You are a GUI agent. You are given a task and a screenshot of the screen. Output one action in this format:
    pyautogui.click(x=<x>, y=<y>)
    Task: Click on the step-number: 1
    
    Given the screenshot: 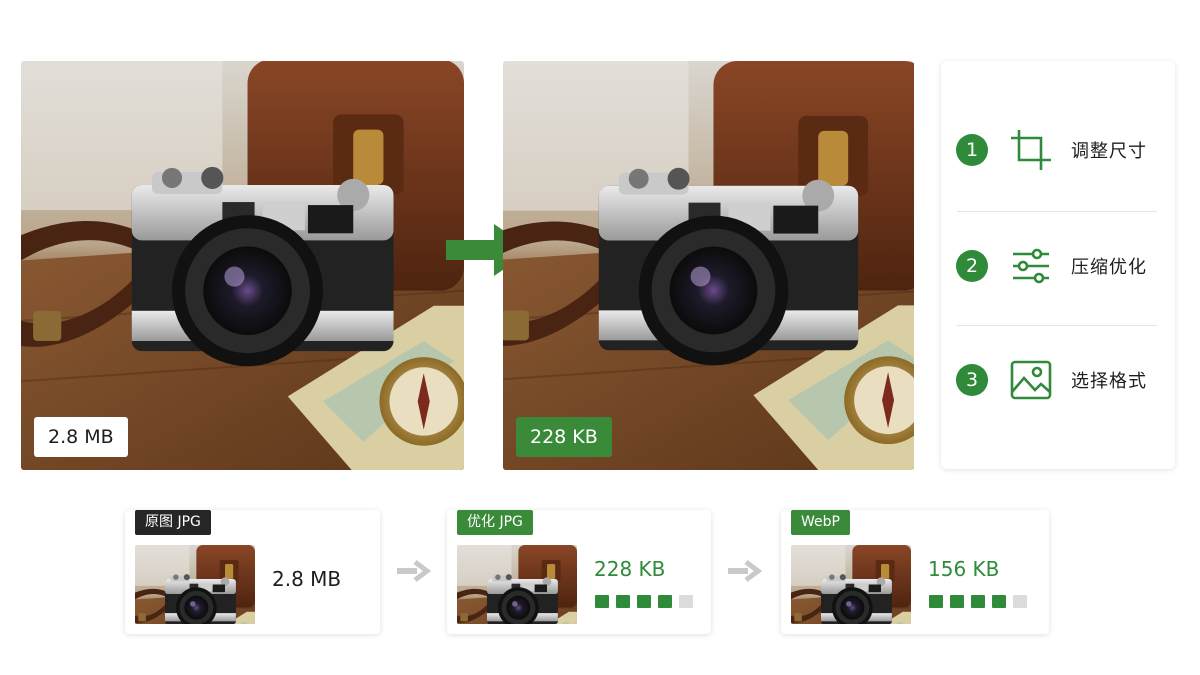 What is the action you would take?
    pyautogui.click(x=972, y=150)
    